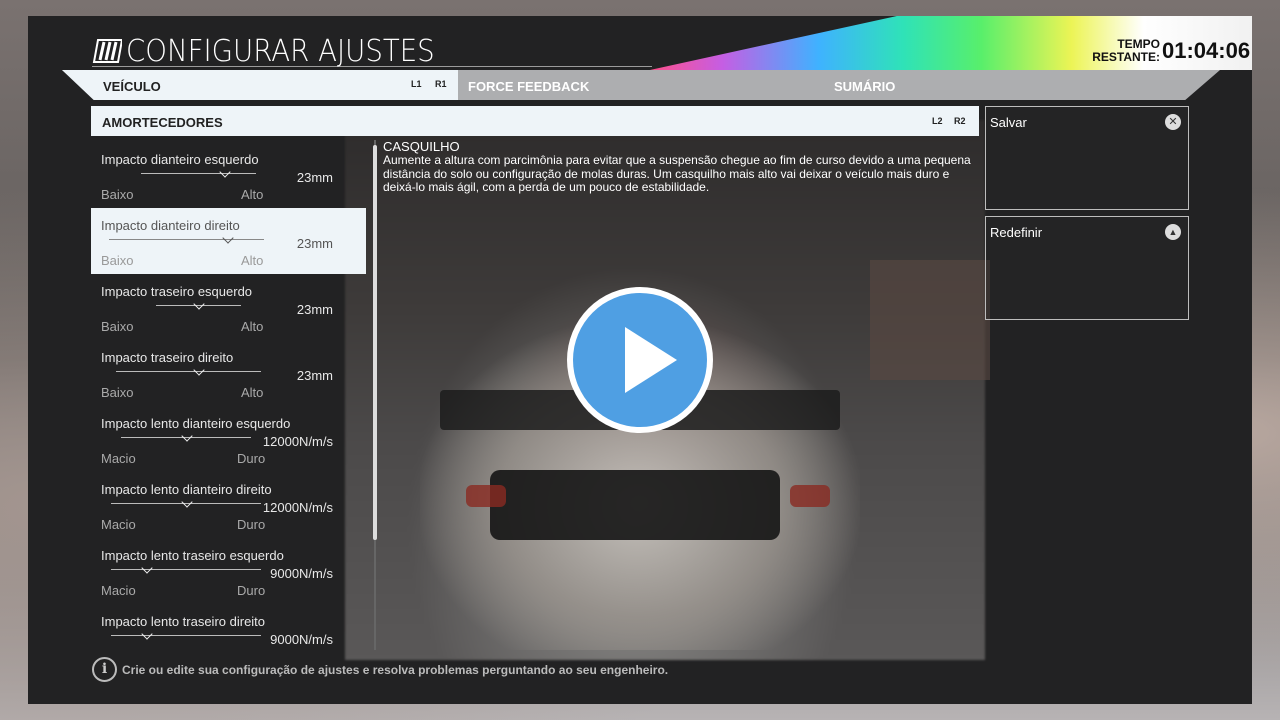 This screenshot has width=1280, height=720. I want to click on setting-name: Impacto traseiro direito, so click(167, 357).